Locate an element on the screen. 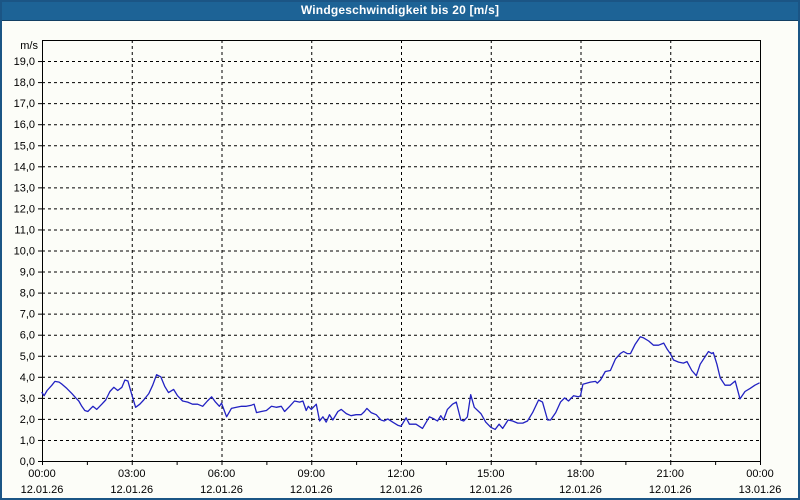 The image size is (800, 500). y-tick-label: 1,0 is located at coordinates (27, 441).